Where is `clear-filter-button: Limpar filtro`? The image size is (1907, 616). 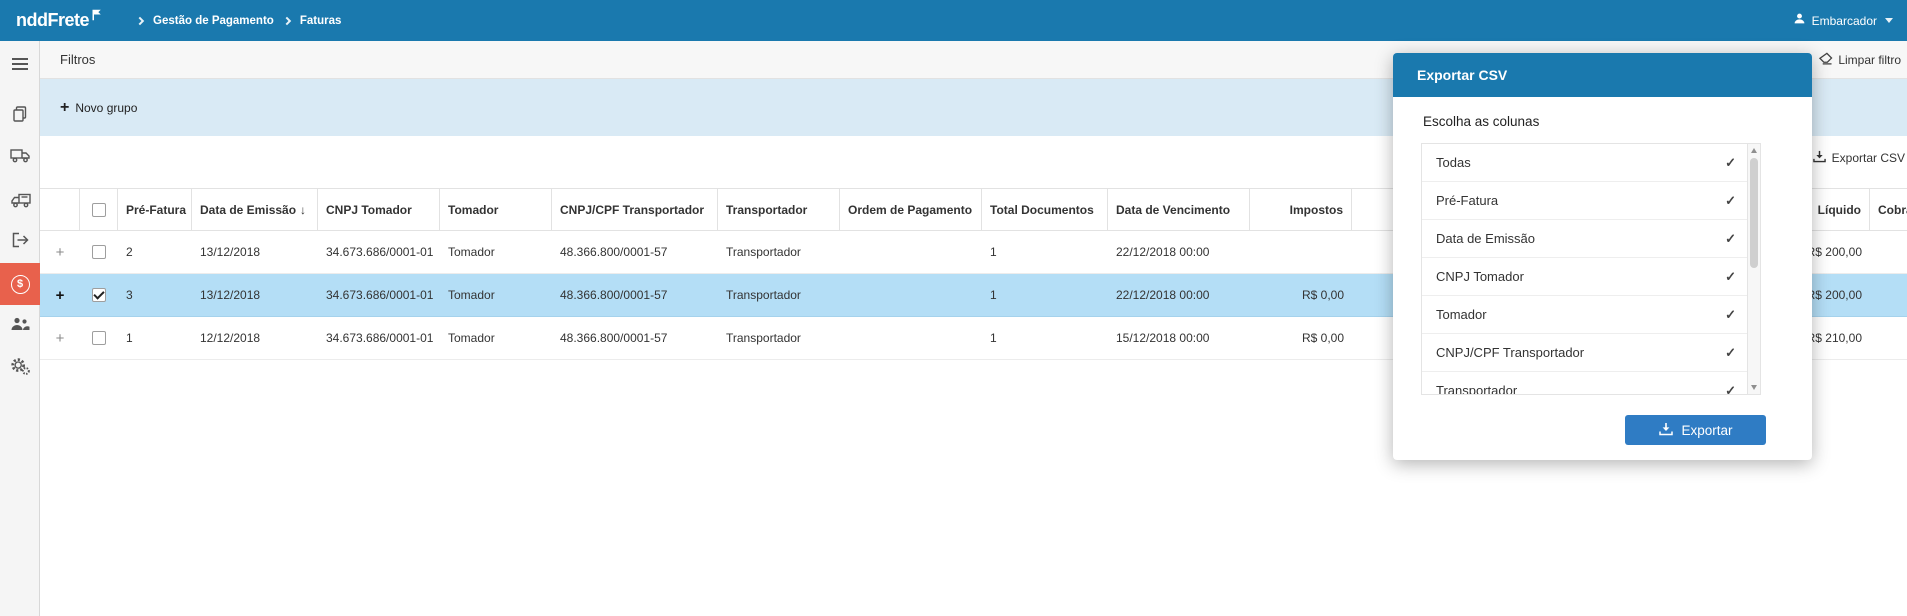
clear-filter-button: Limpar filtro is located at coordinates (1859, 60).